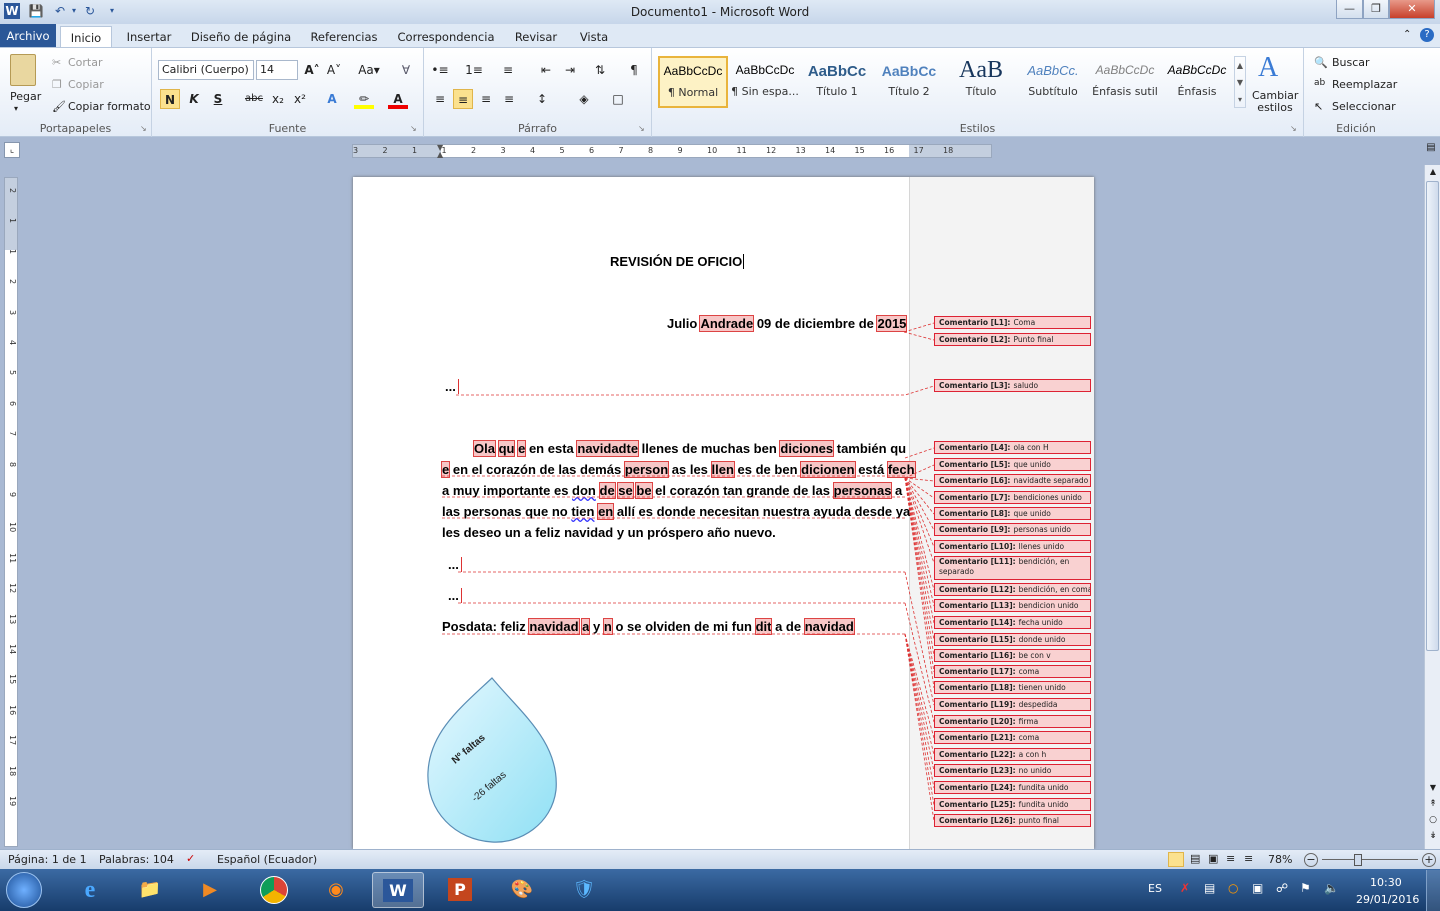 The image size is (1440, 911). What do you see at coordinates (12, 150) in the screenshot?
I see `tab-selector-icon: ⌞` at bounding box center [12, 150].